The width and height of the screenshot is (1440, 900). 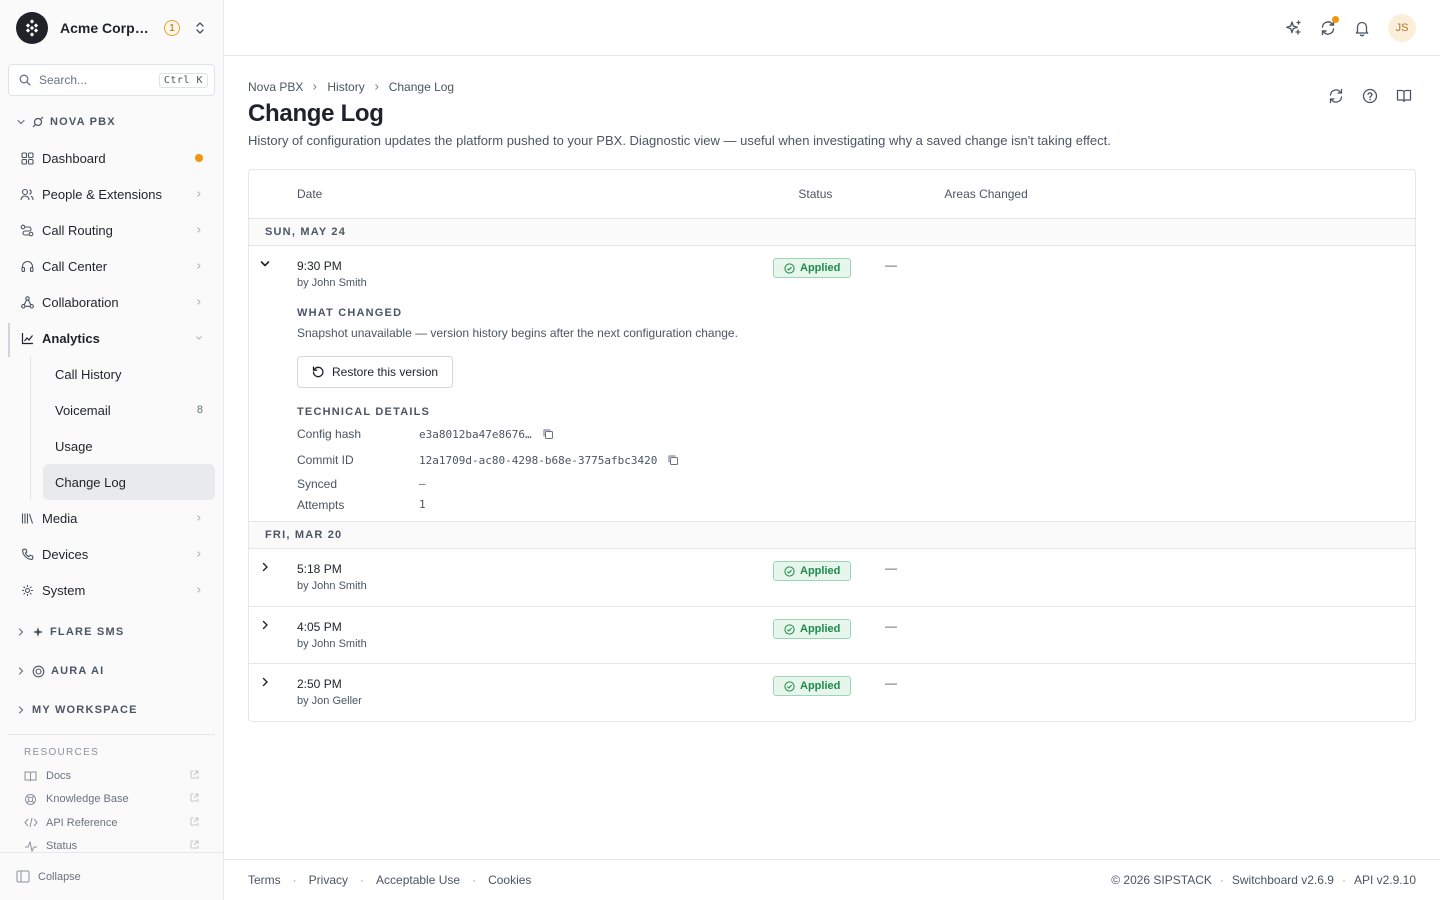 I want to click on detail-key: Synced, so click(x=317, y=483).